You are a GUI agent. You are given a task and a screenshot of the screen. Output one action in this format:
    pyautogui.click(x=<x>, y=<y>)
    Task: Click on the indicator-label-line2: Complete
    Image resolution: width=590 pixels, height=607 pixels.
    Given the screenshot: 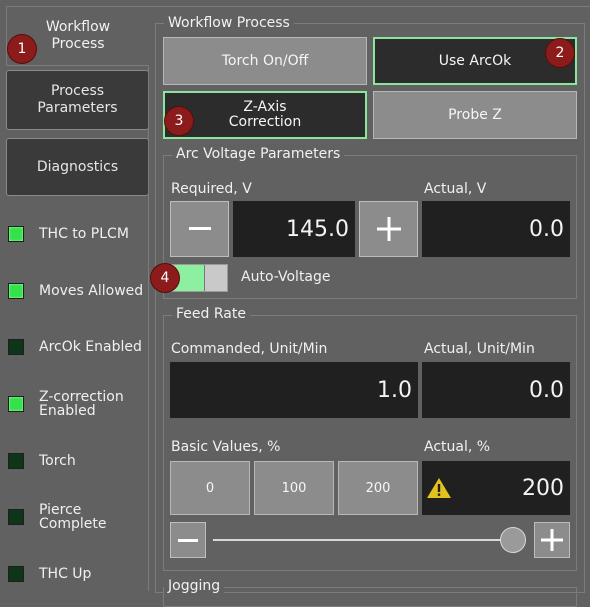 What is the action you would take?
    pyautogui.click(x=73, y=524)
    